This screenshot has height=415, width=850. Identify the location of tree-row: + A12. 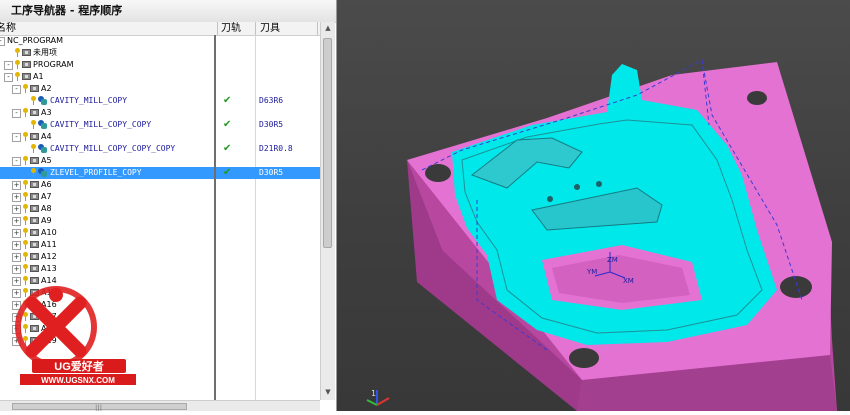
(160, 257).